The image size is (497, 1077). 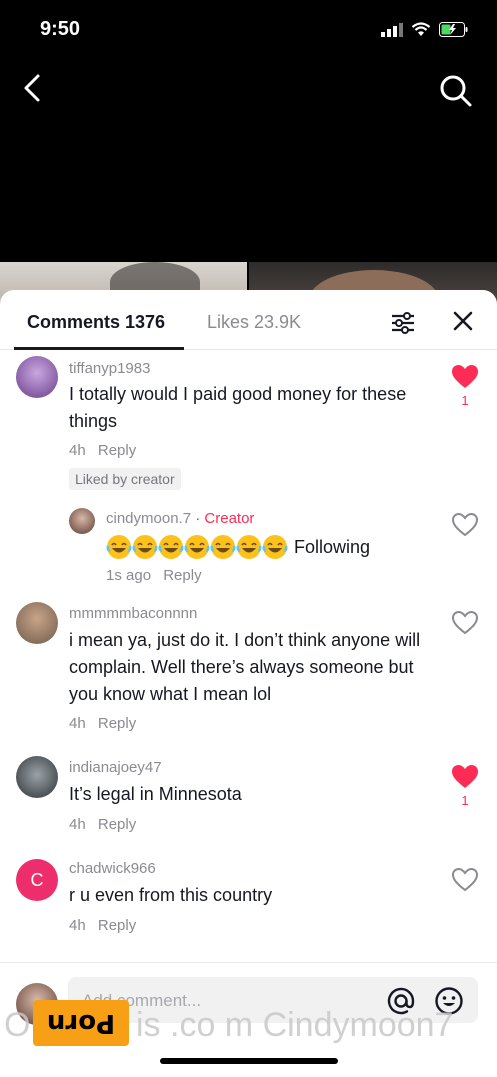 What do you see at coordinates (254, 322) in the screenshot?
I see `tab-likes: Likes 23.9K` at bounding box center [254, 322].